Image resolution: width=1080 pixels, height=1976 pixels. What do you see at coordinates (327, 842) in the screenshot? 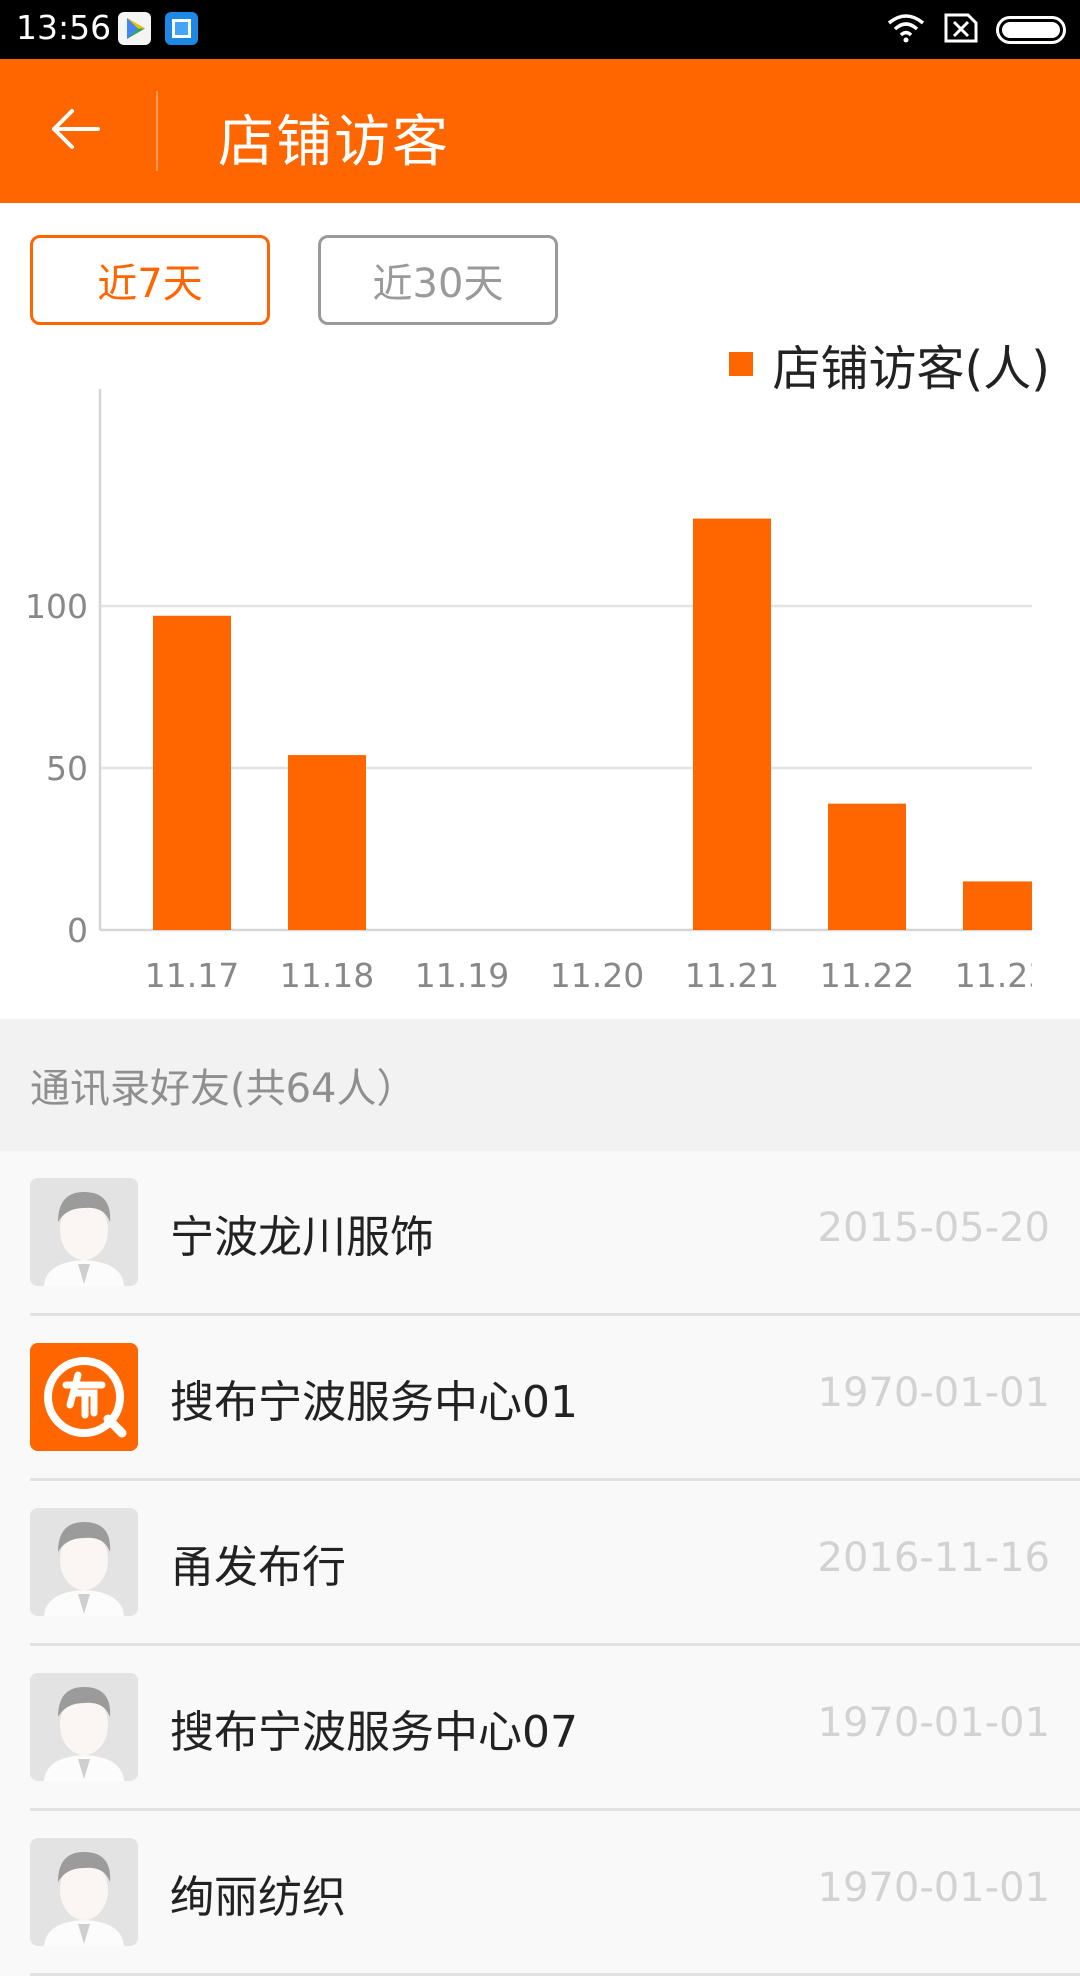
I see `bar-11.18` at bounding box center [327, 842].